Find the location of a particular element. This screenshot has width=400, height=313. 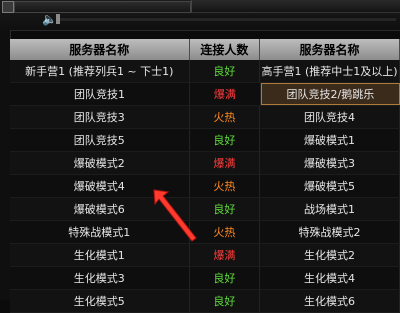

table-row: 生化模式5 良好 生化模式6 is located at coordinates (205, 301).